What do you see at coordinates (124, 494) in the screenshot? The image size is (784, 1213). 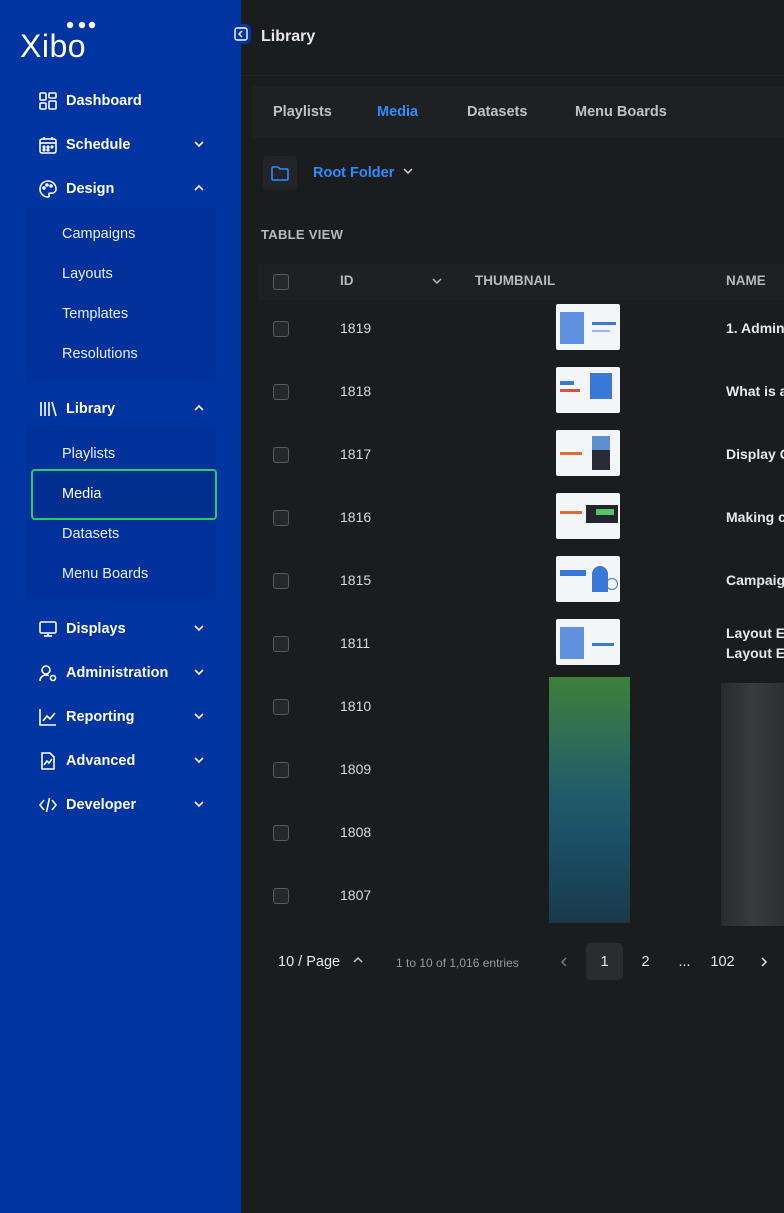 I see `active-item-highlight` at bounding box center [124, 494].